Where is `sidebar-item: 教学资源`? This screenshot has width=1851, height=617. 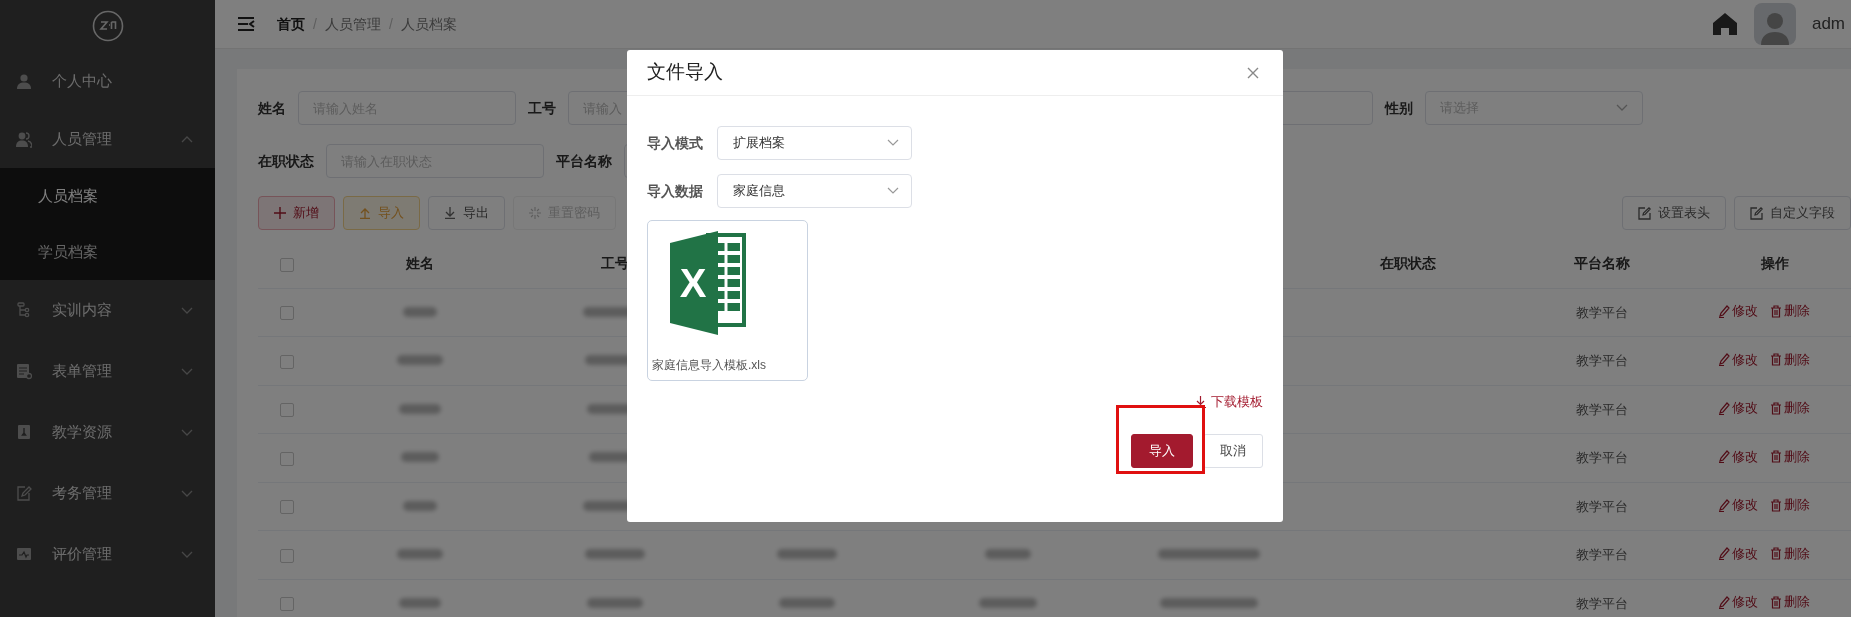
sidebar-item: 教学资源 is located at coordinates (107, 432).